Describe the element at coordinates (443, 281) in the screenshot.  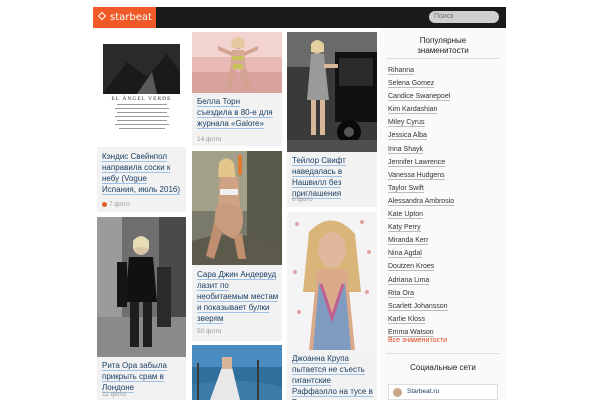
I see `celebrity-link: Adriana Lima` at that location.